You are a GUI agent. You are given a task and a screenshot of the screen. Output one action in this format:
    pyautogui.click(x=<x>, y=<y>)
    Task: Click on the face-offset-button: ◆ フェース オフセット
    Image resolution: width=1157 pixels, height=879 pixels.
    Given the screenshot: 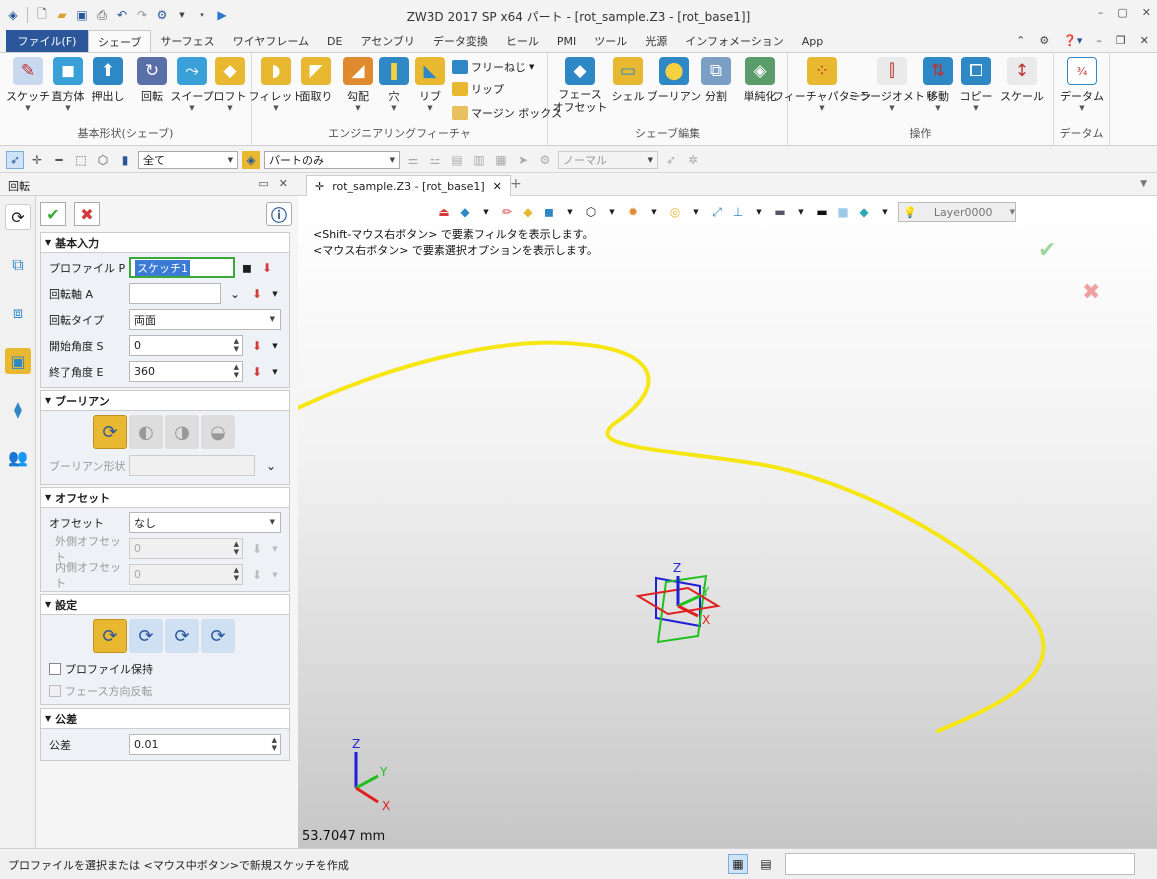 What is the action you would take?
    pyautogui.click(x=580, y=85)
    